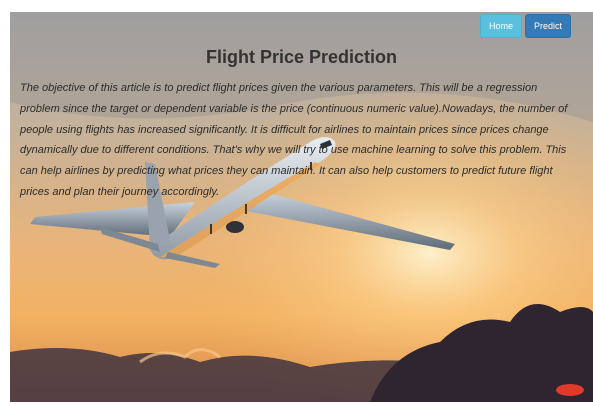  What do you see at coordinates (547, 26) in the screenshot?
I see `predict-button: Predict` at bounding box center [547, 26].